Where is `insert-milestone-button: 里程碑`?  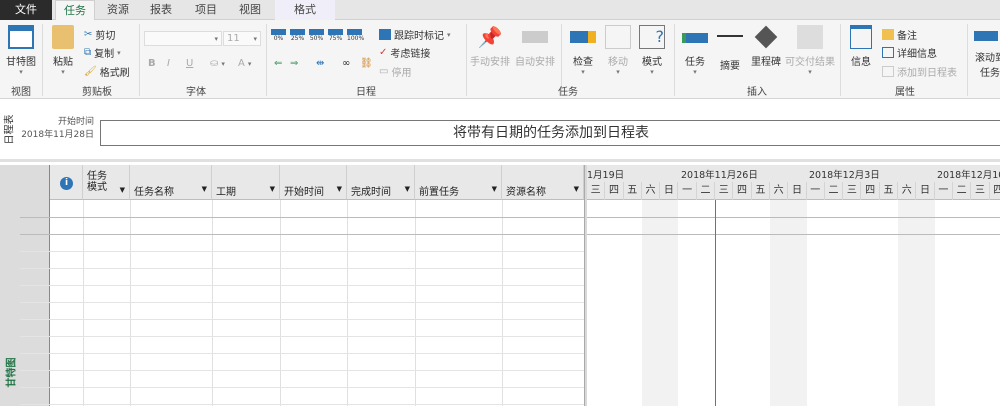
insert-milestone-button: 里程碑 is located at coordinates (766, 45).